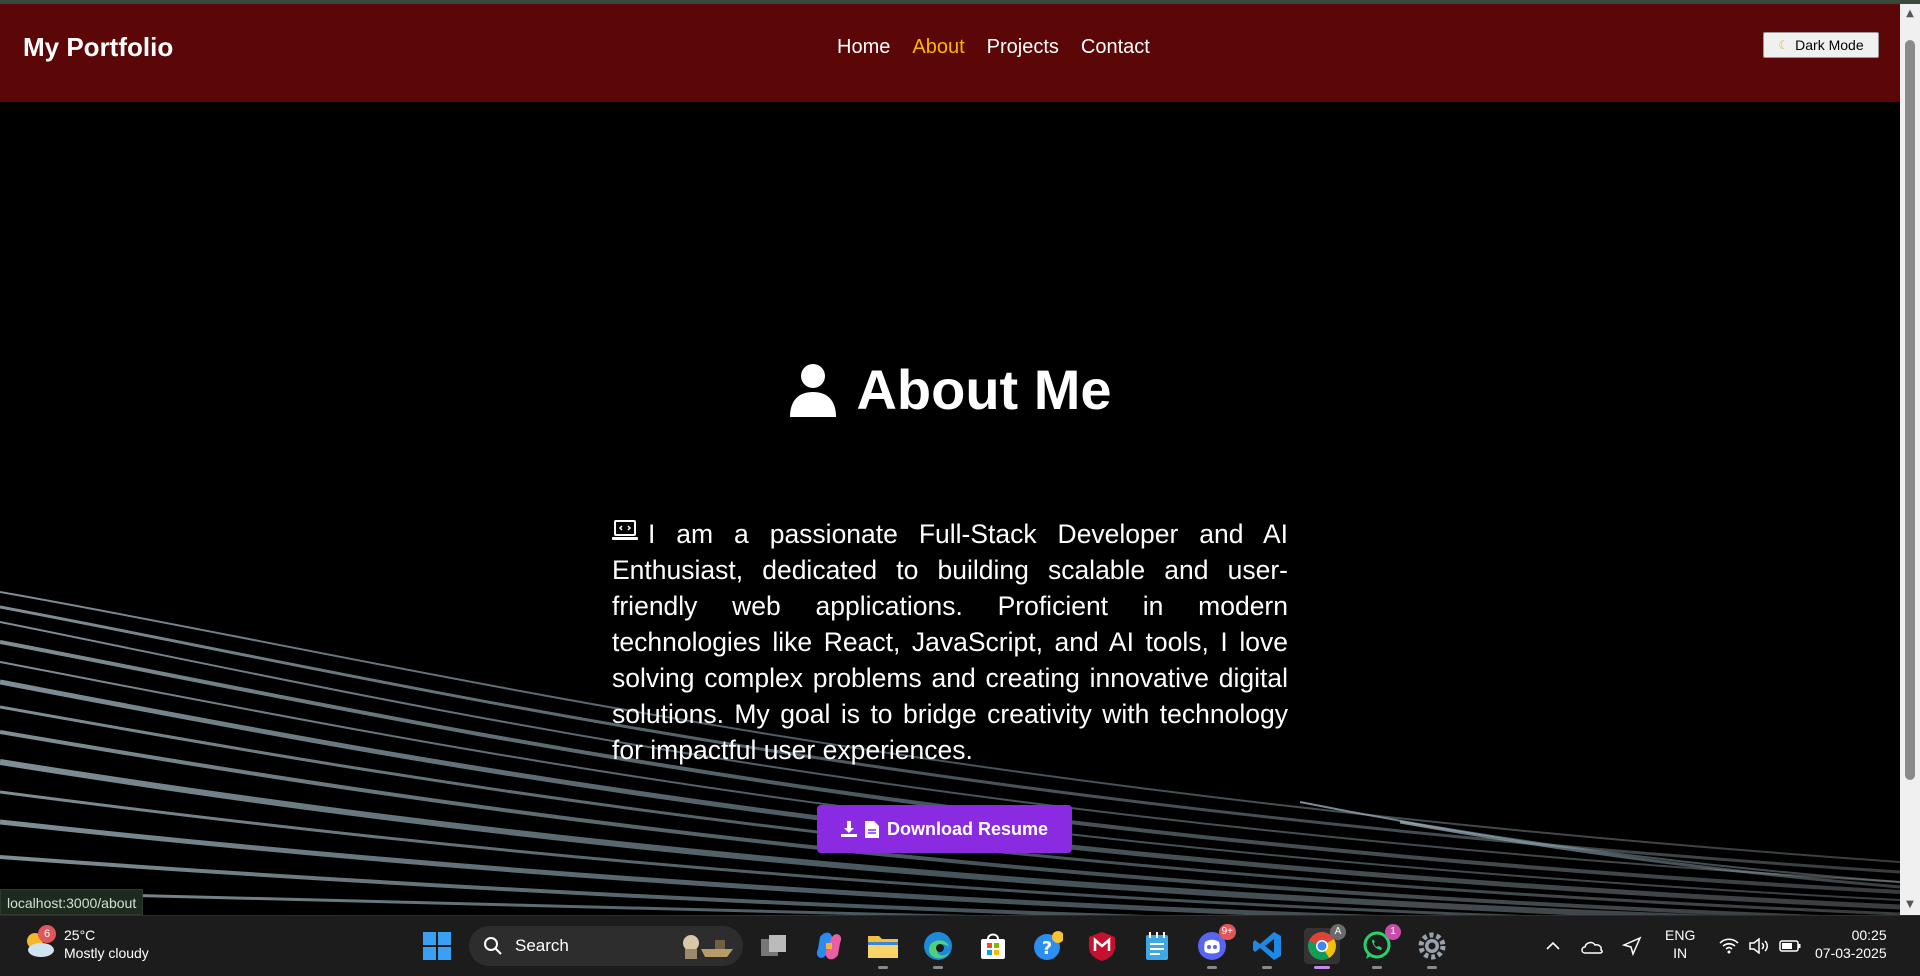 This screenshot has width=1920, height=976. Describe the element at coordinates (871, 829) in the screenshot. I see `file-icon` at that location.